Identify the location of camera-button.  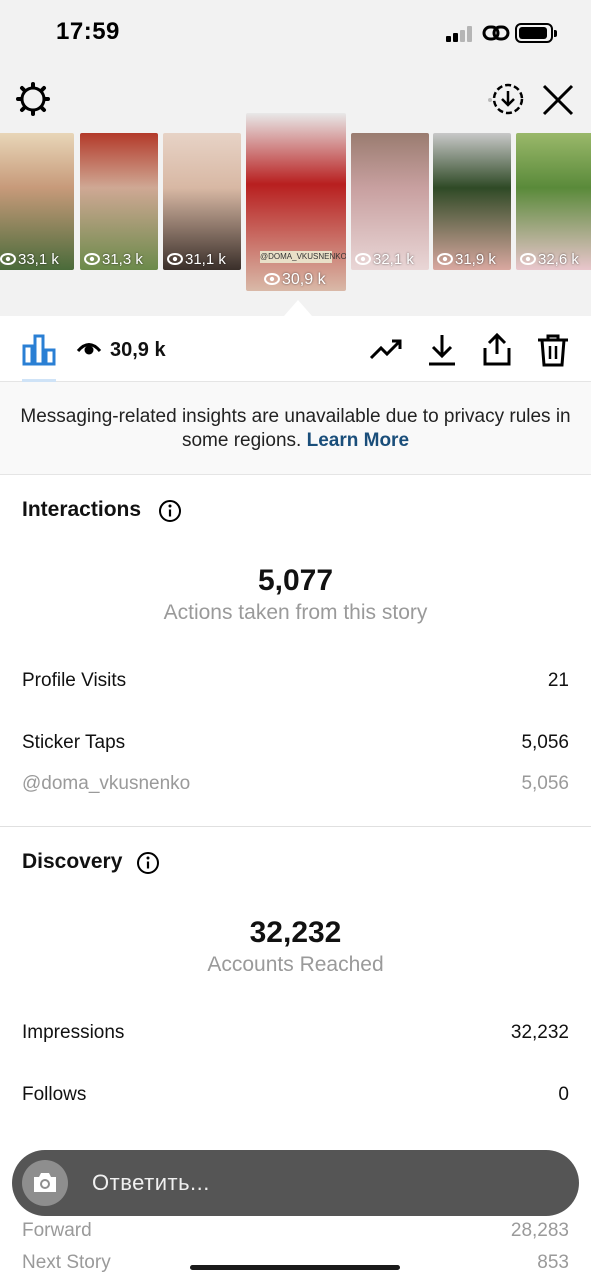
(45, 1183).